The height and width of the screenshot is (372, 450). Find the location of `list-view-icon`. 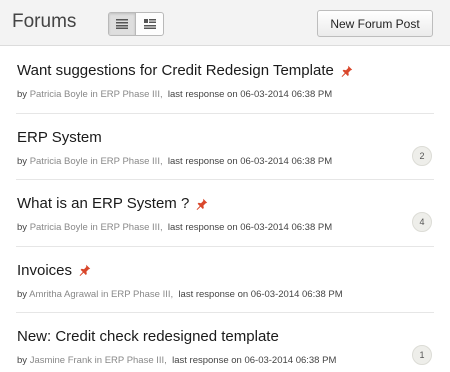

list-view-icon is located at coordinates (122, 24).